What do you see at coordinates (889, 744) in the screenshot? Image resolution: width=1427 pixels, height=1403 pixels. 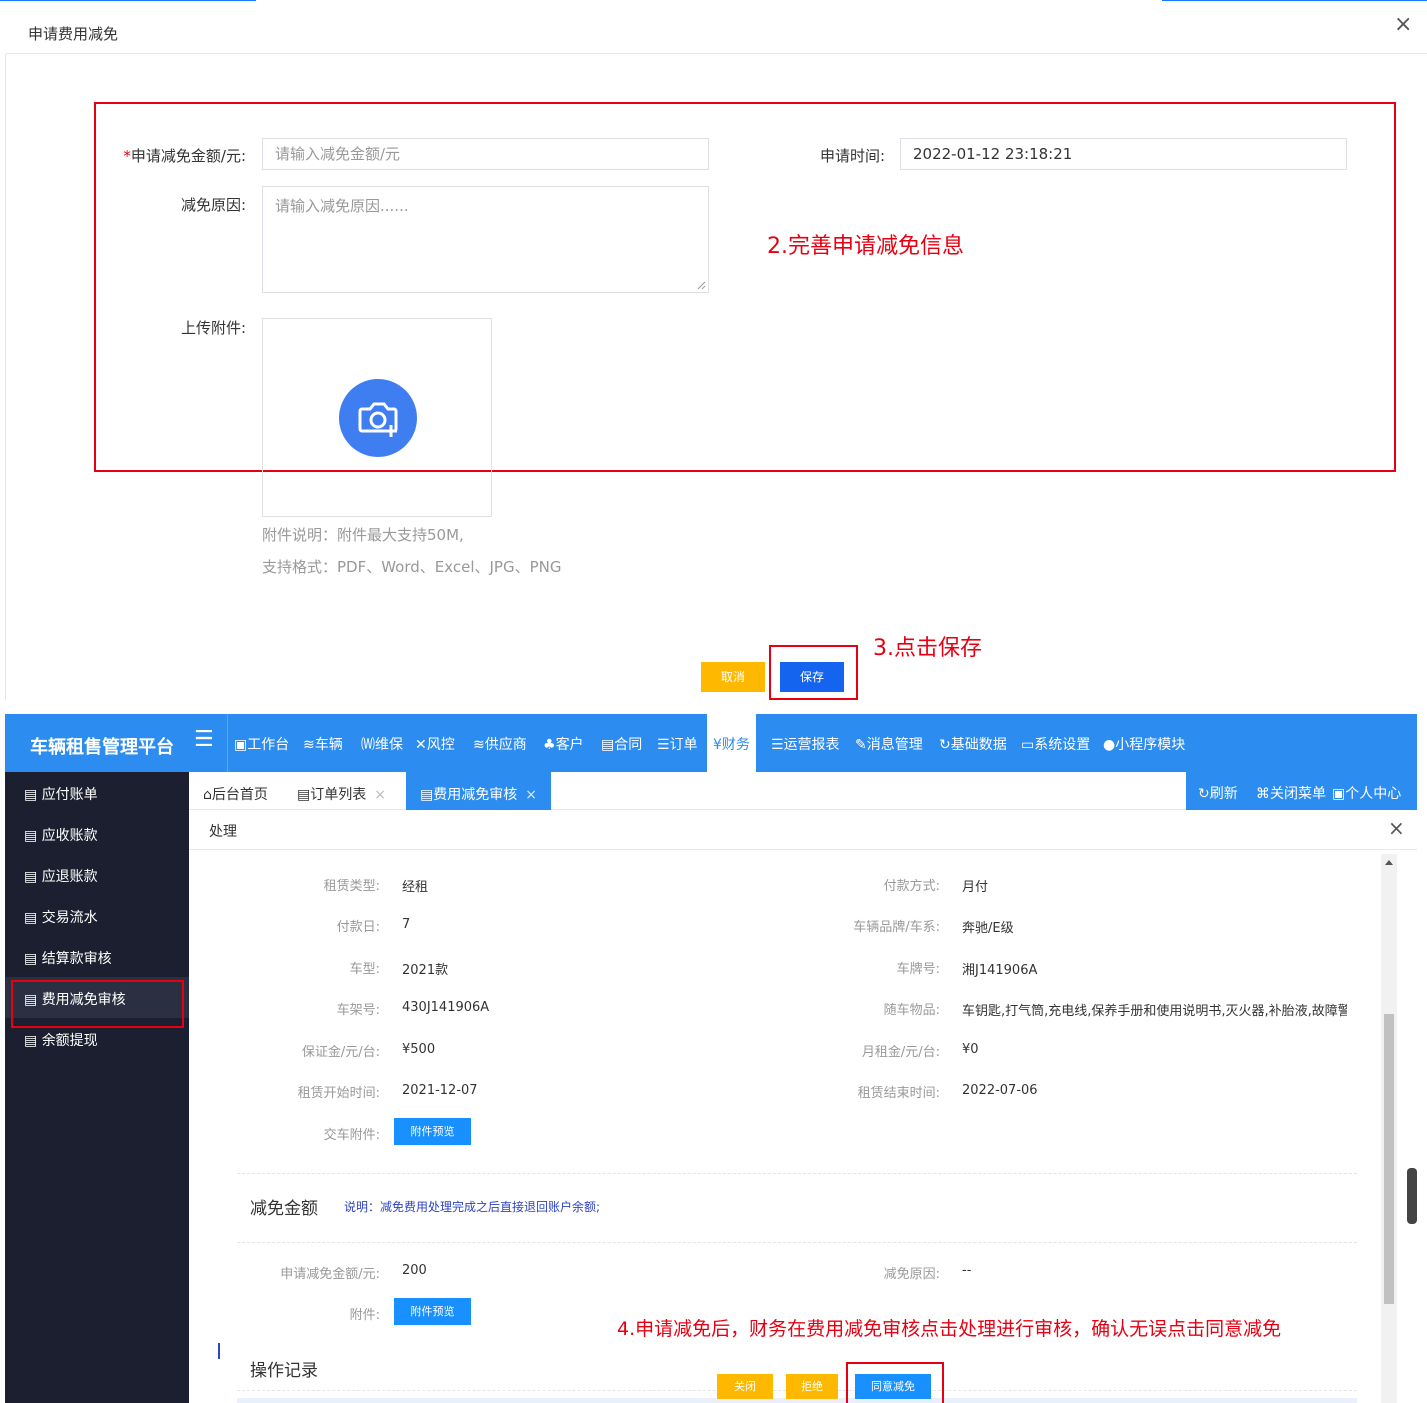 I see `nav-messages: ✎消息管理` at bounding box center [889, 744].